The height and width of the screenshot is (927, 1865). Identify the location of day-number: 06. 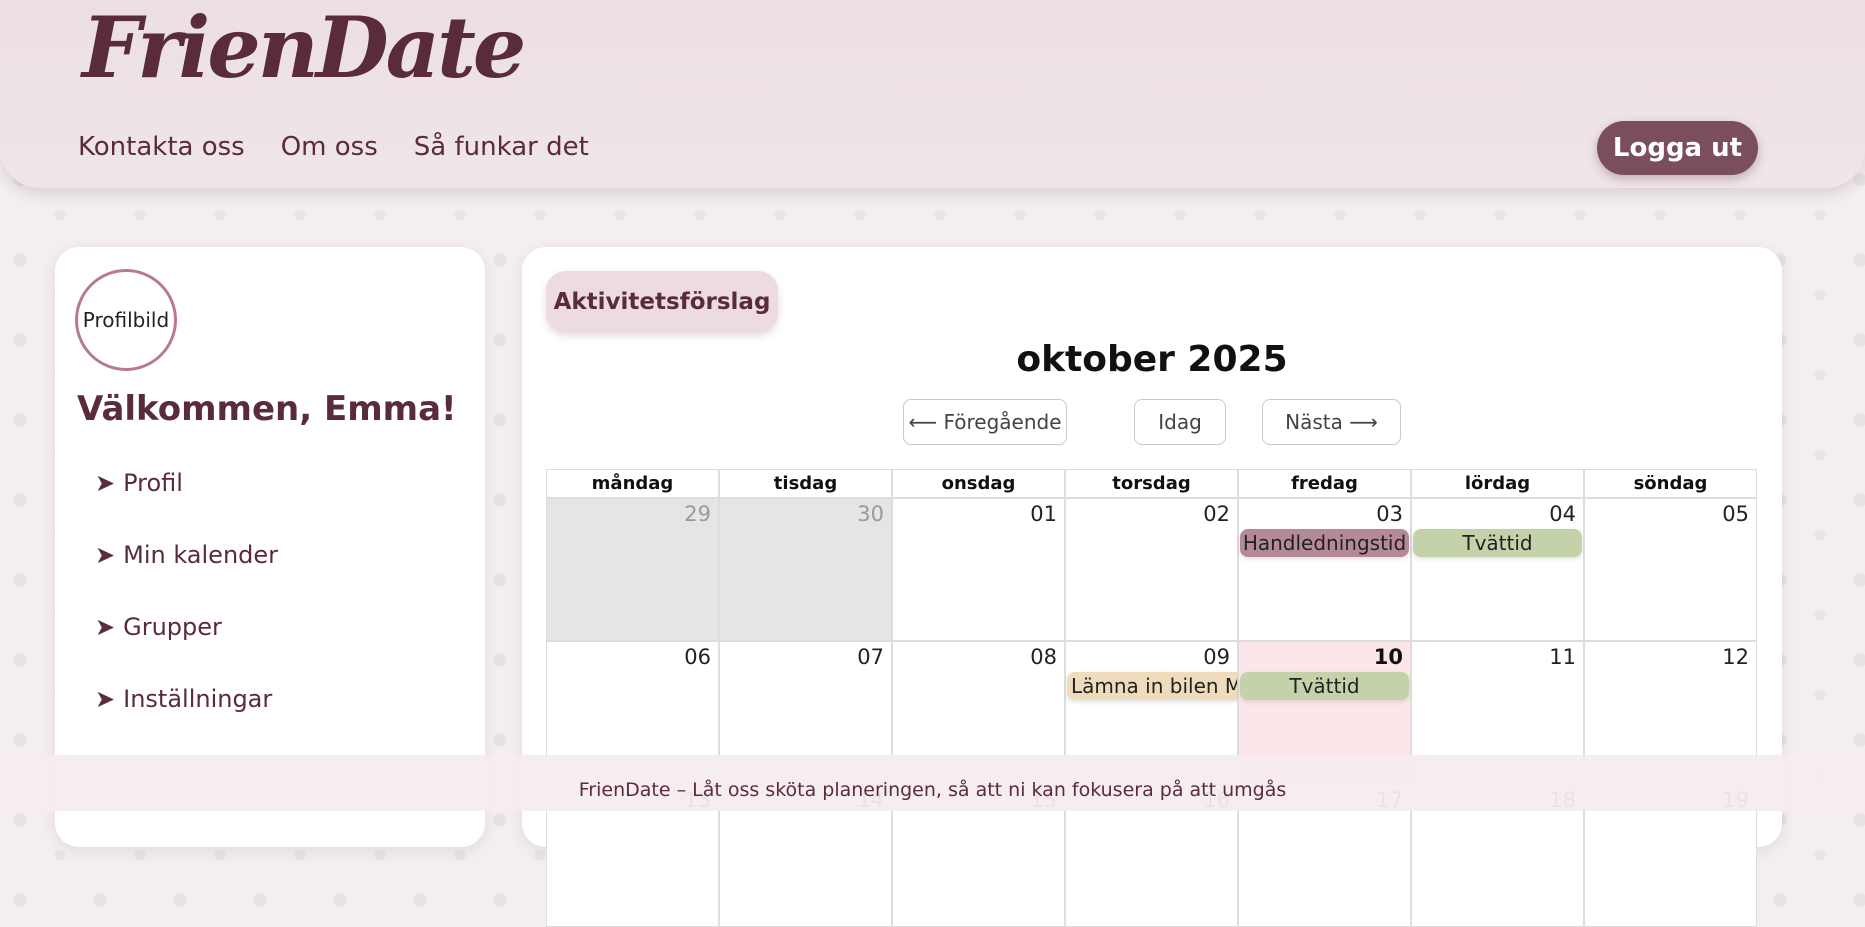
(697, 657).